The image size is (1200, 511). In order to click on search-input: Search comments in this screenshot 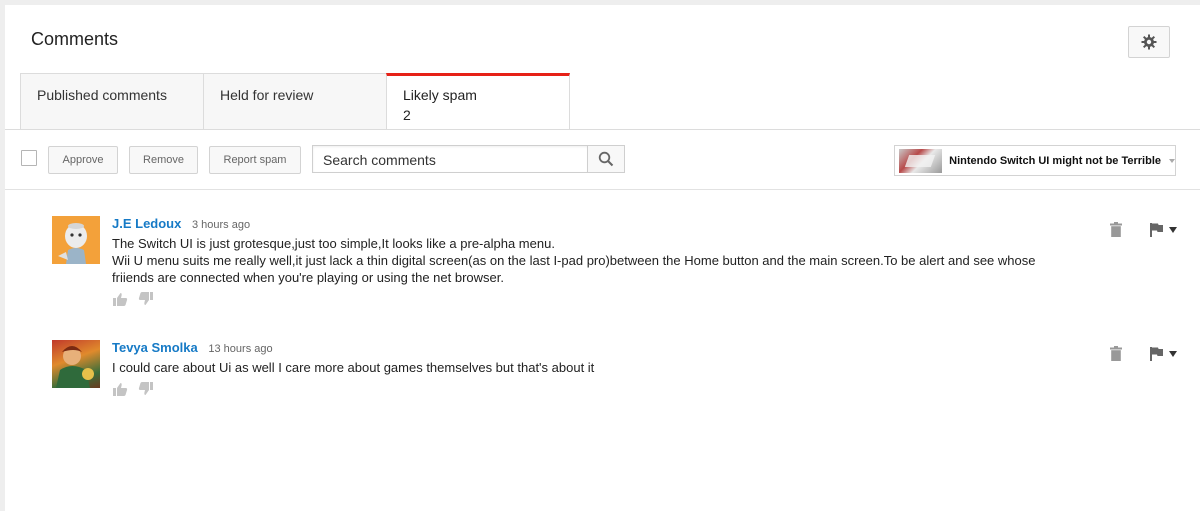, I will do `click(450, 159)`.